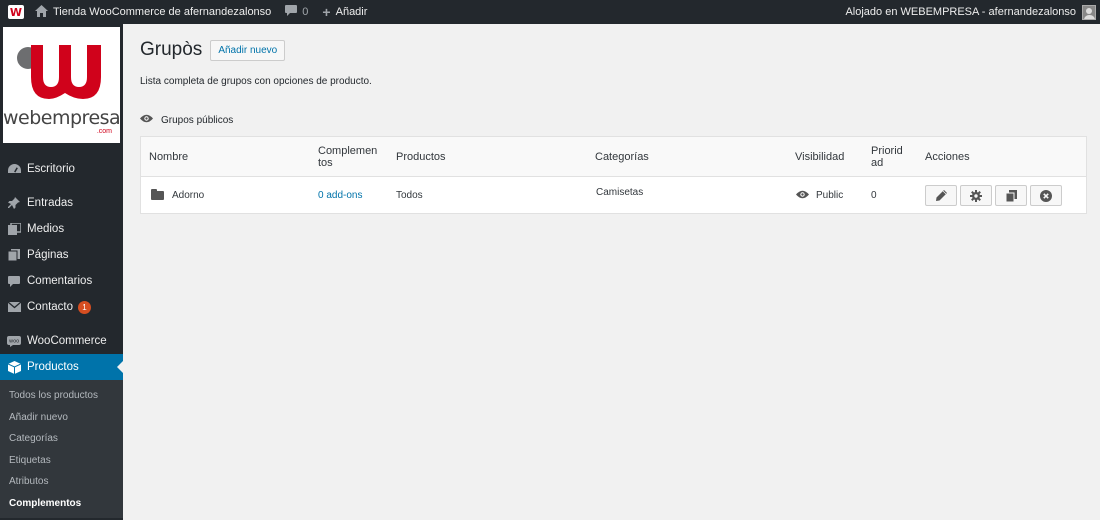 The width and height of the screenshot is (1100, 520). I want to click on delete-button, so click(1046, 195).